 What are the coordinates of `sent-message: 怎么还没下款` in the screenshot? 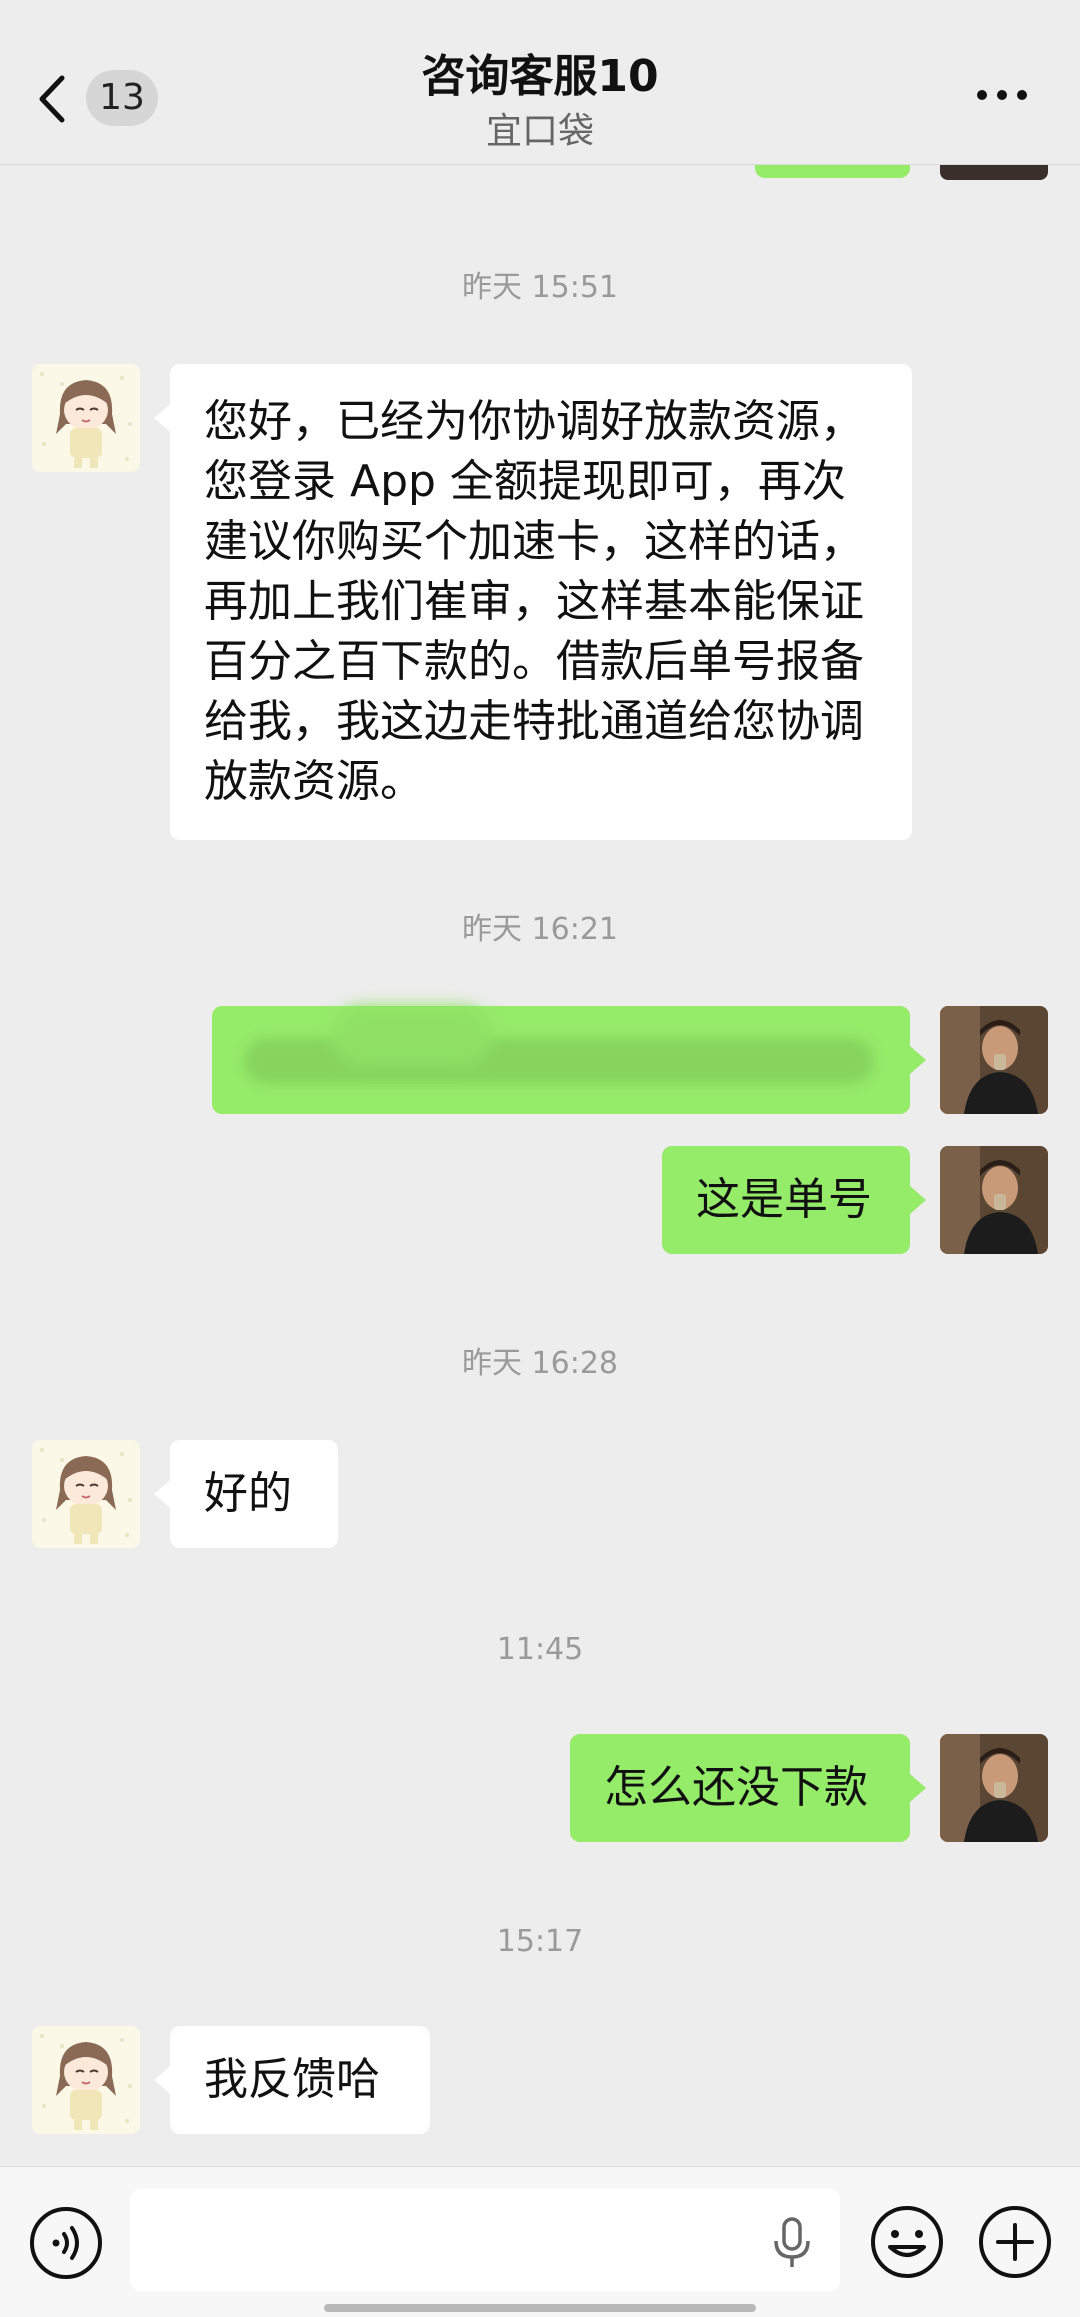 It's located at (740, 1788).